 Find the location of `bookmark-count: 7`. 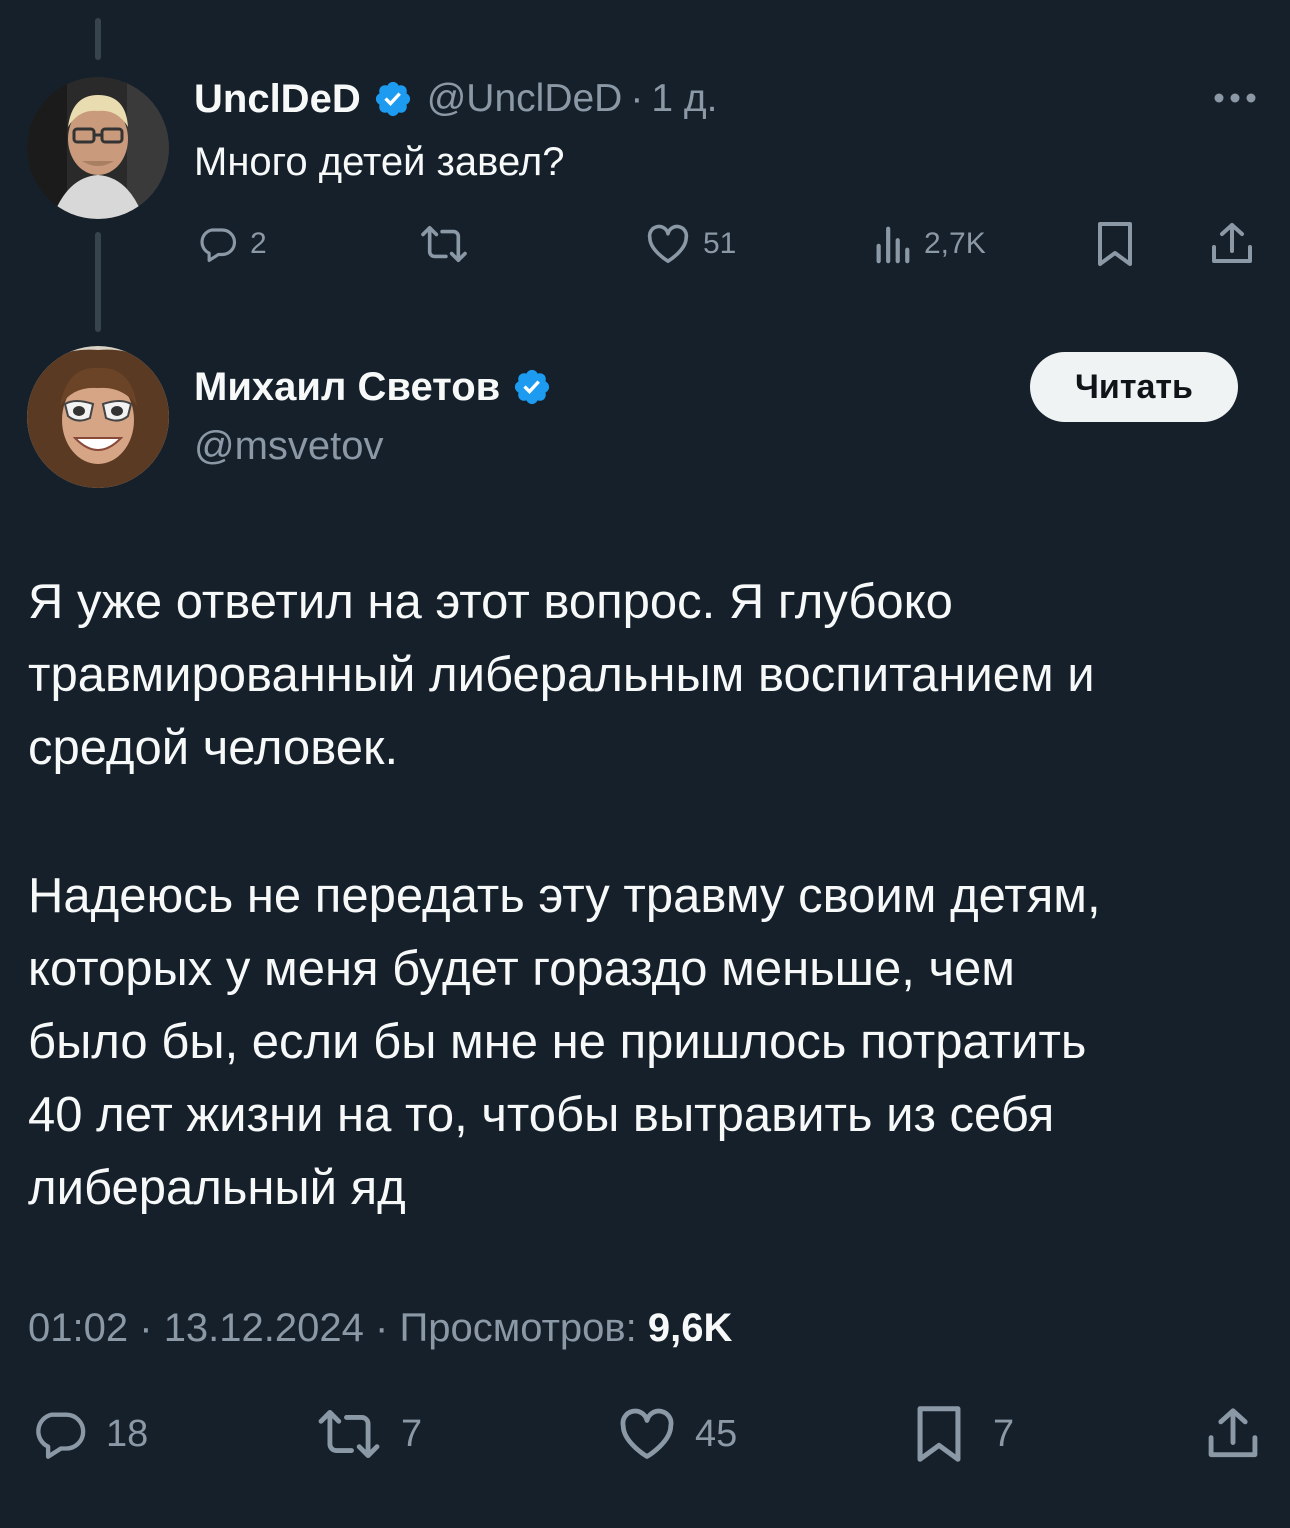

bookmark-count: 7 is located at coordinates (1004, 1433).